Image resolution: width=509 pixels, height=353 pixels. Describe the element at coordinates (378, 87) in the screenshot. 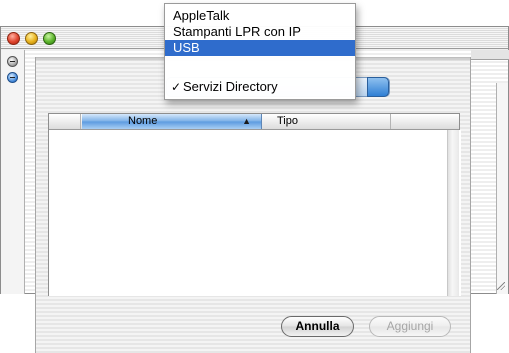

I see `popup-arrows-icon` at that location.